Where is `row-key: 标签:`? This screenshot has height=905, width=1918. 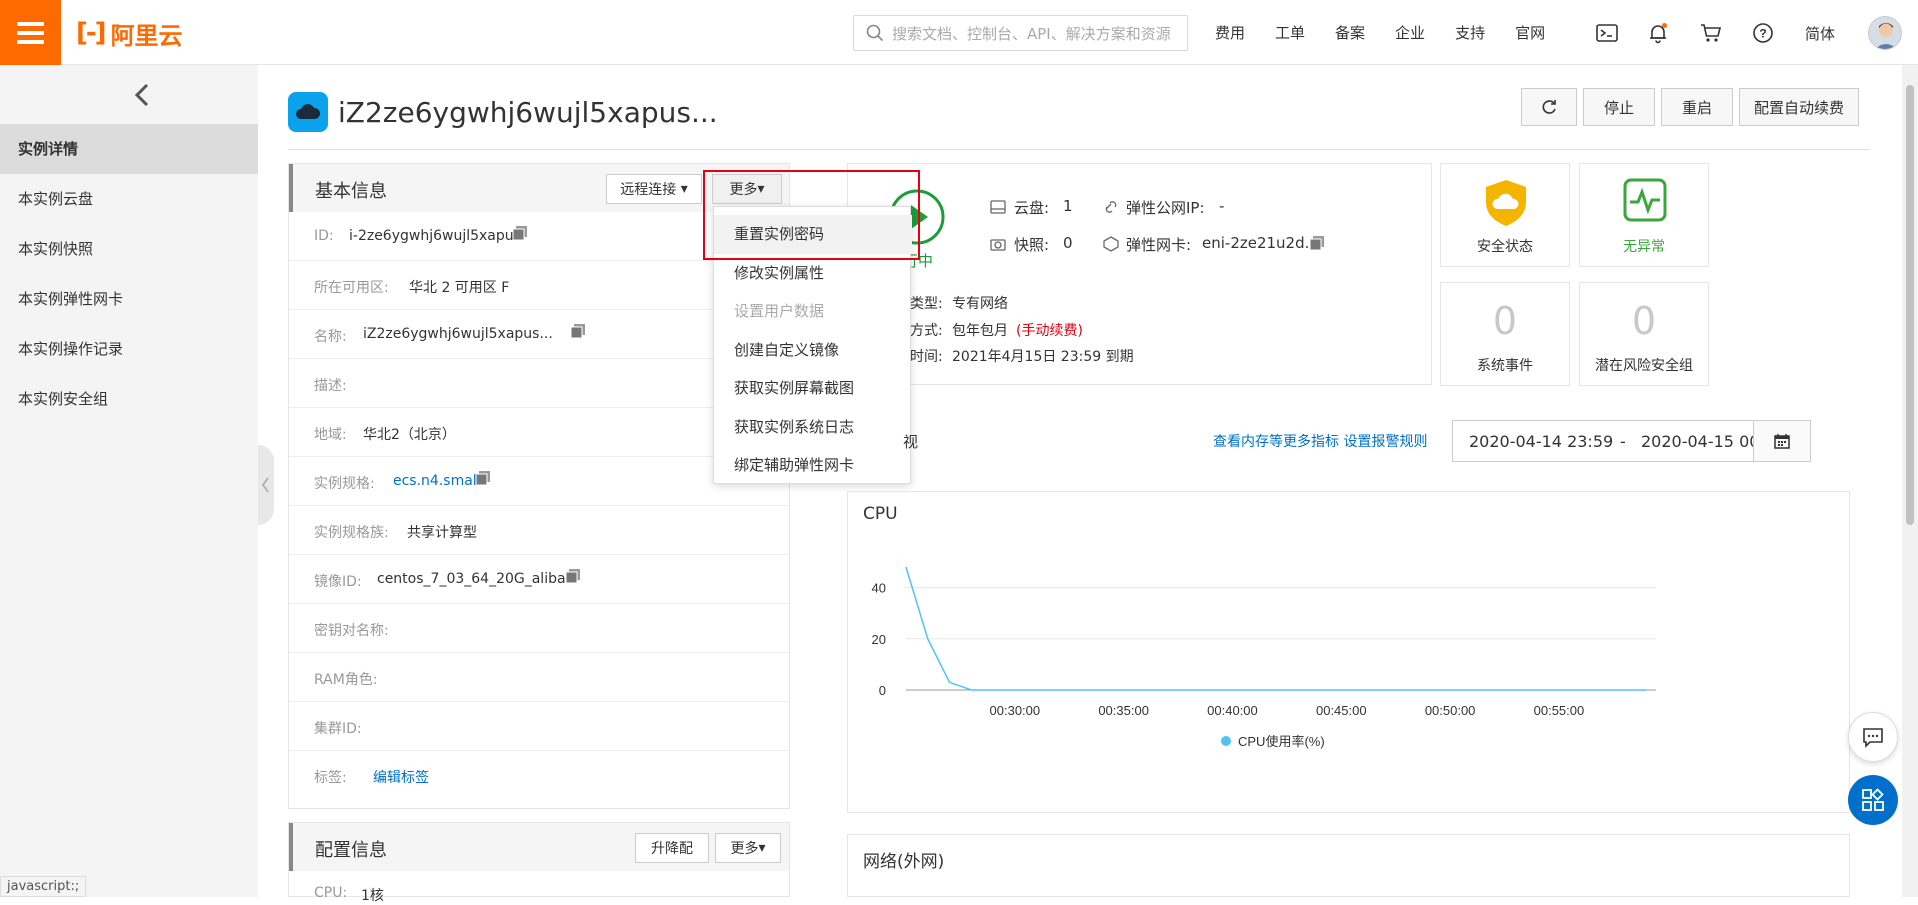
row-key: 标签: is located at coordinates (330, 778).